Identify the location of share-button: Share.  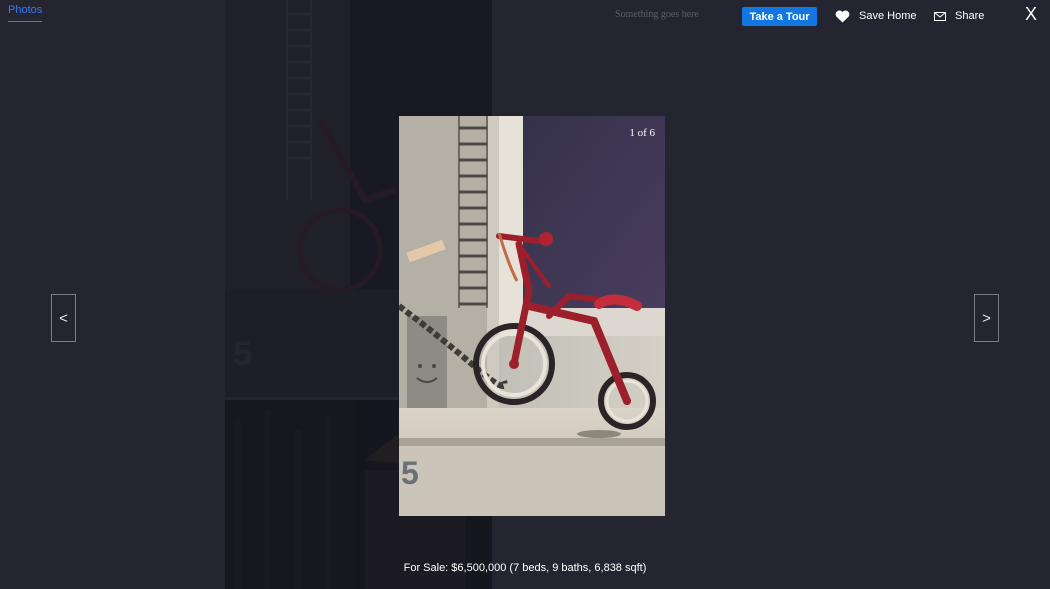
(959, 16).